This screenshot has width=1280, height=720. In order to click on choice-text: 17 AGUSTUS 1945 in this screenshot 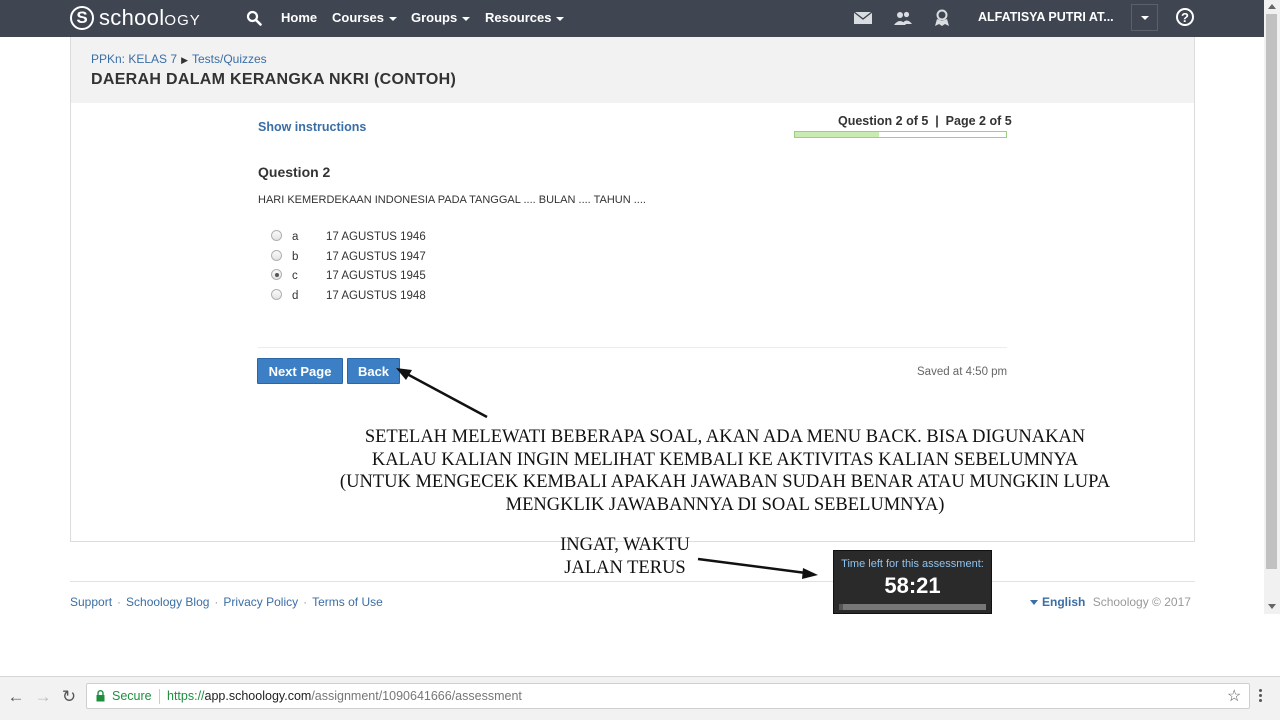, I will do `click(376, 276)`.